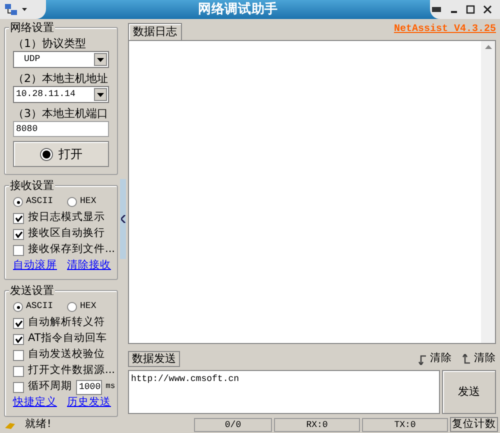 This screenshot has height=433, width=500. Describe the element at coordinates (284, 392) in the screenshot. I see `send-text-area: http://www.cmsoft.cn` at that location.